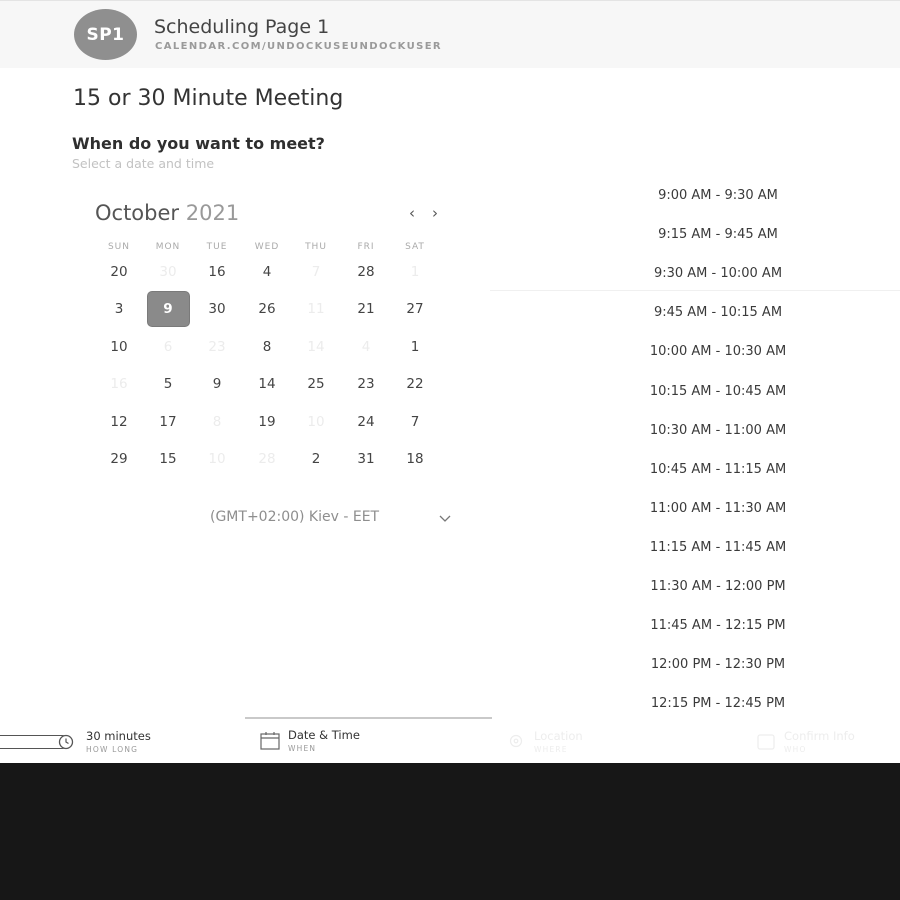 The height and width of the screenshot is (900, 900). What do you see at coordinates (718, 586) in the screenshot?
I see `time-slot: 11:30 AM - 12:00 PM` at bounding box center [718, 586].